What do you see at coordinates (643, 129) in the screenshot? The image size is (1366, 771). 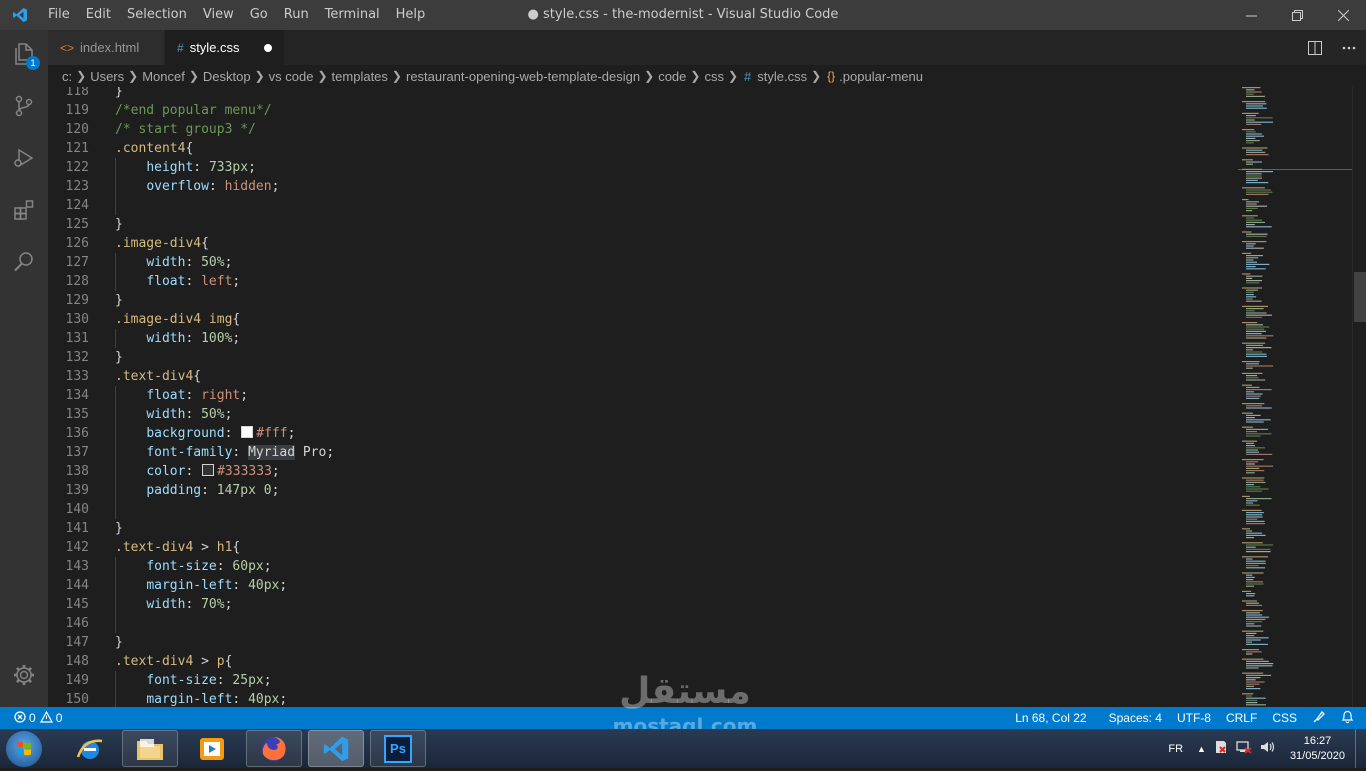 I see `code-line: 120 /* start group3 */` at bounding box center [643, 129].